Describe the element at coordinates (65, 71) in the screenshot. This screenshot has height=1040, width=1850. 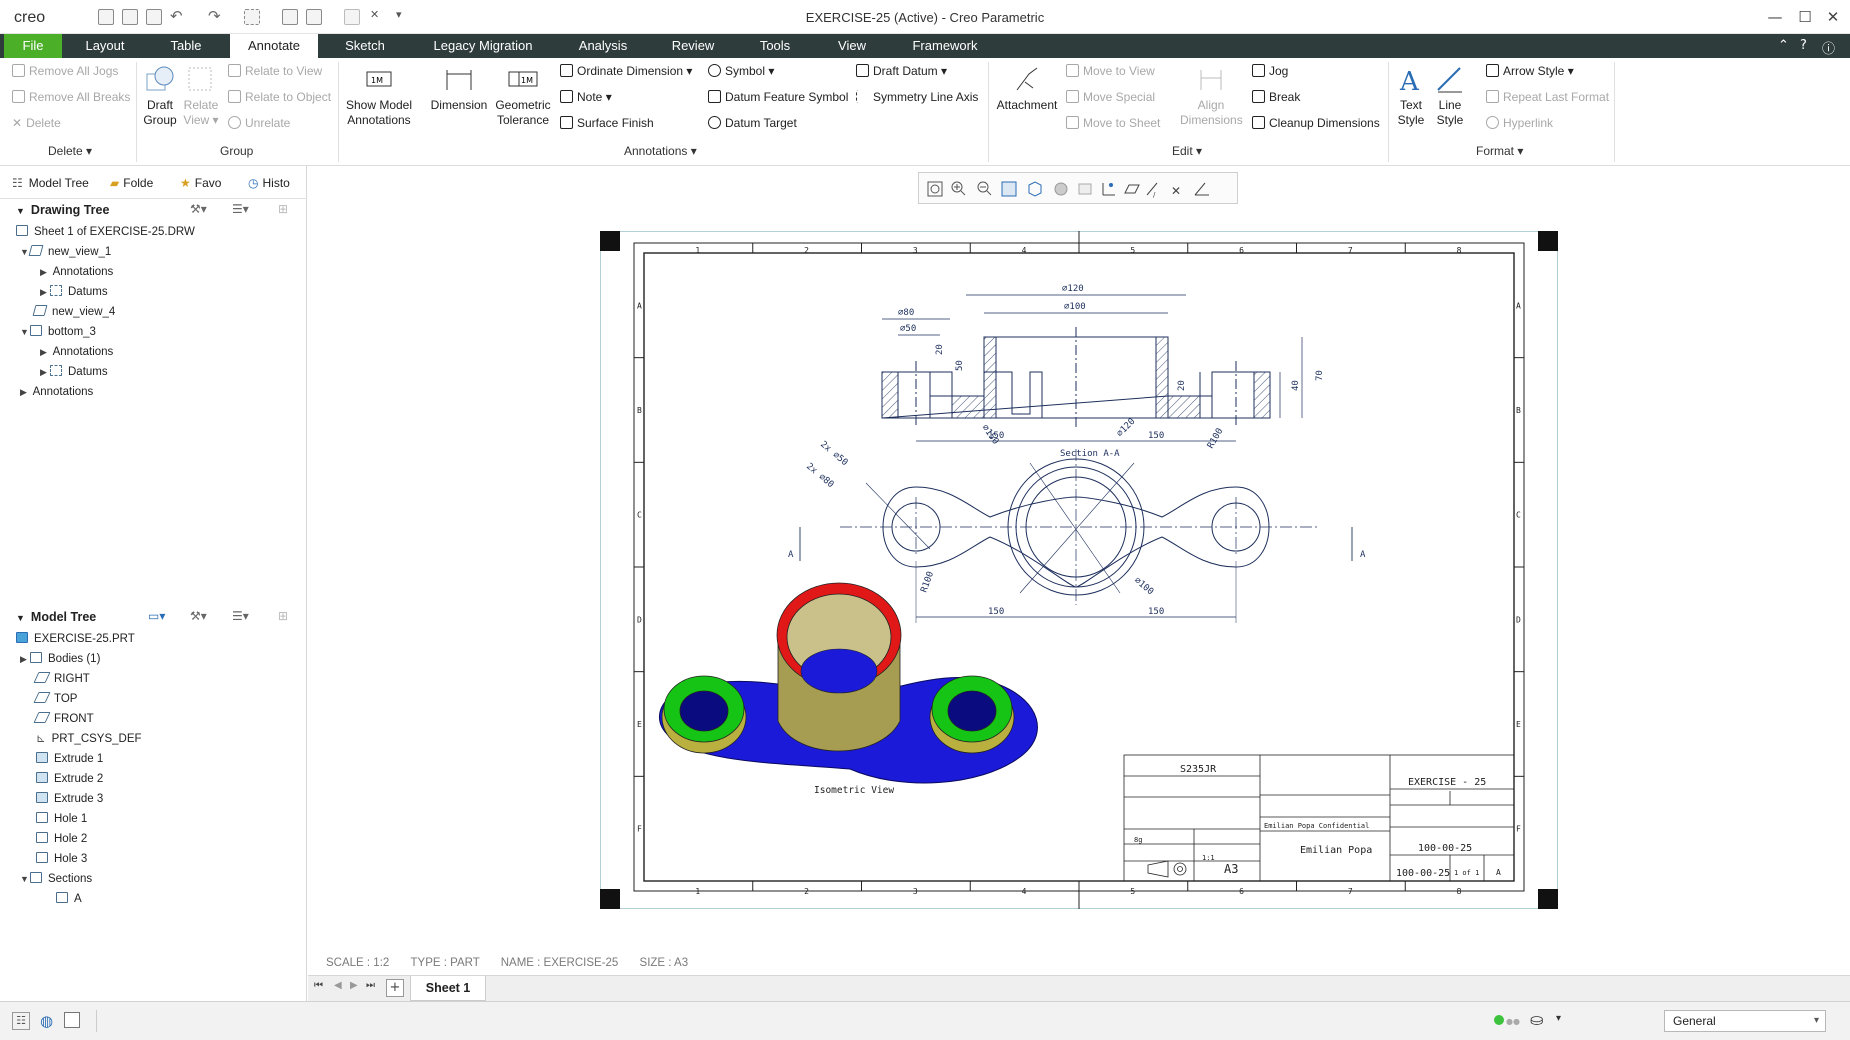
I see `remove-all-jogs-button: Remove All Jogs` at that location.